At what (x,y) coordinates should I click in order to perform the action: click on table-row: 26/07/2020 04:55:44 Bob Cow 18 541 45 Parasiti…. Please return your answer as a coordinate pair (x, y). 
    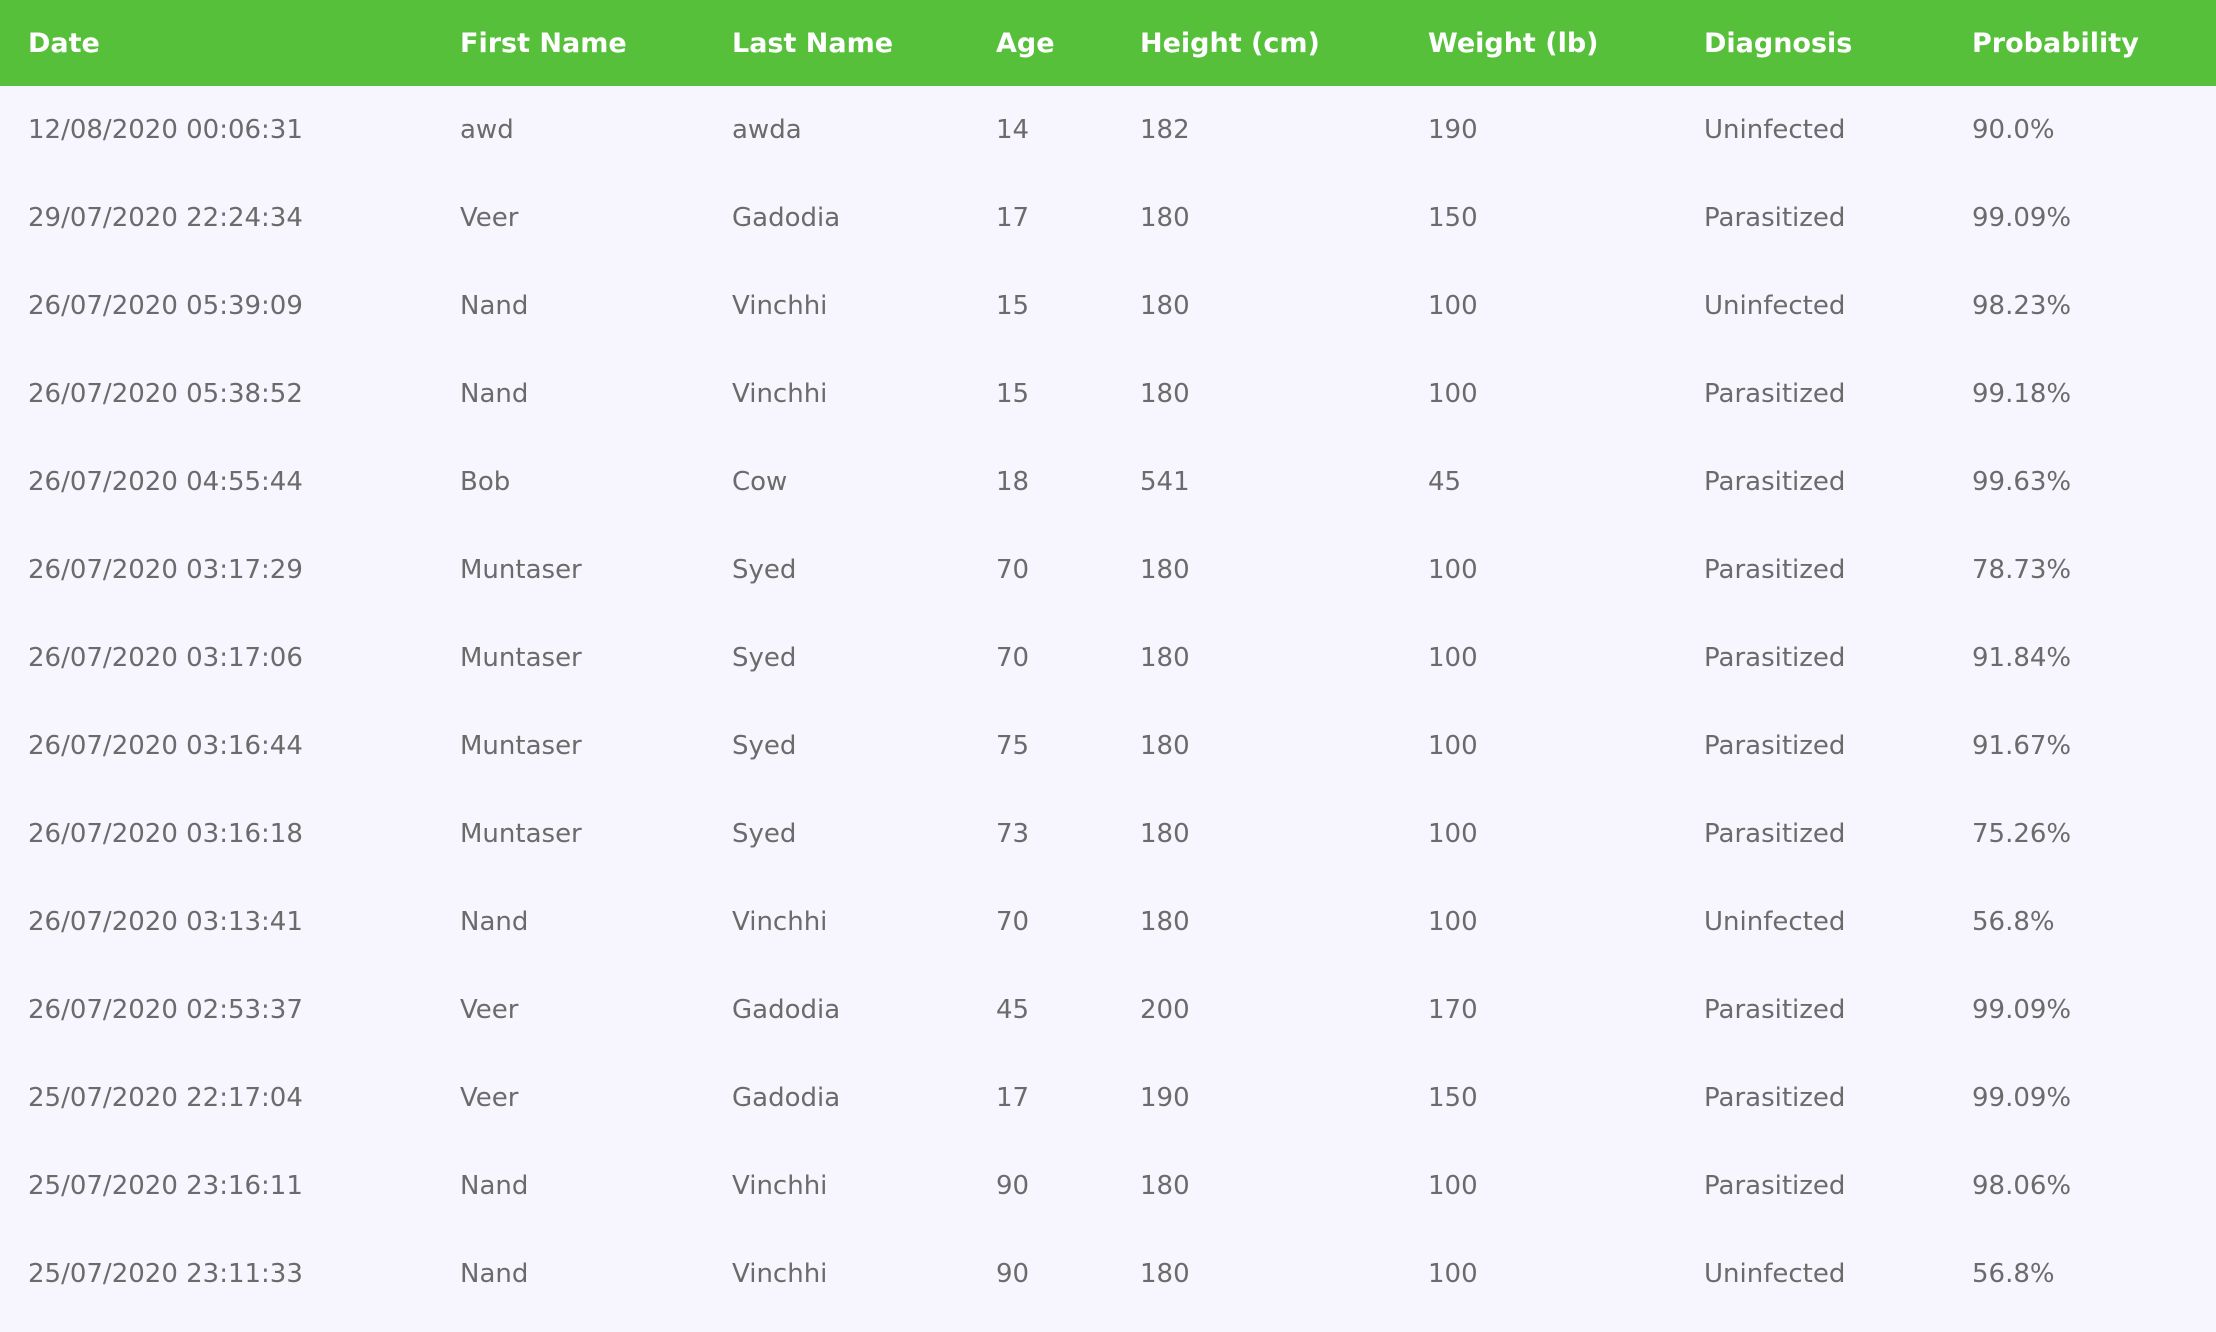
    Looking at the image, I should click on (1108, 482).